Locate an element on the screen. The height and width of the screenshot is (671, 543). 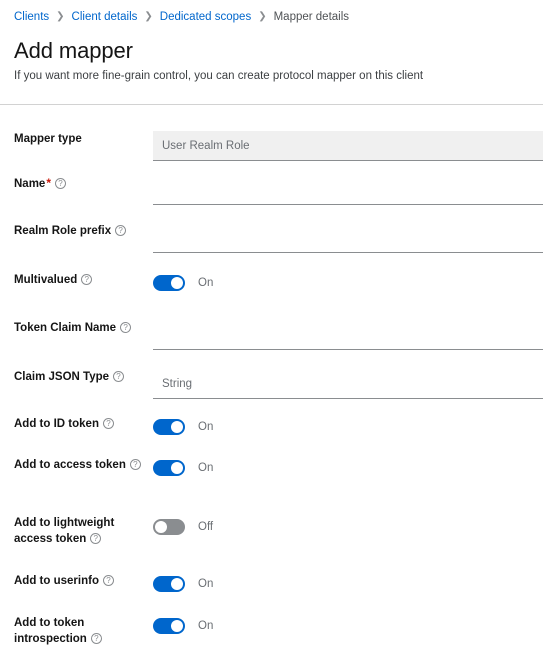
field-label-add-to-lightweight-access-token: Add to lightweight access token? is located at coordinates (78, 531).